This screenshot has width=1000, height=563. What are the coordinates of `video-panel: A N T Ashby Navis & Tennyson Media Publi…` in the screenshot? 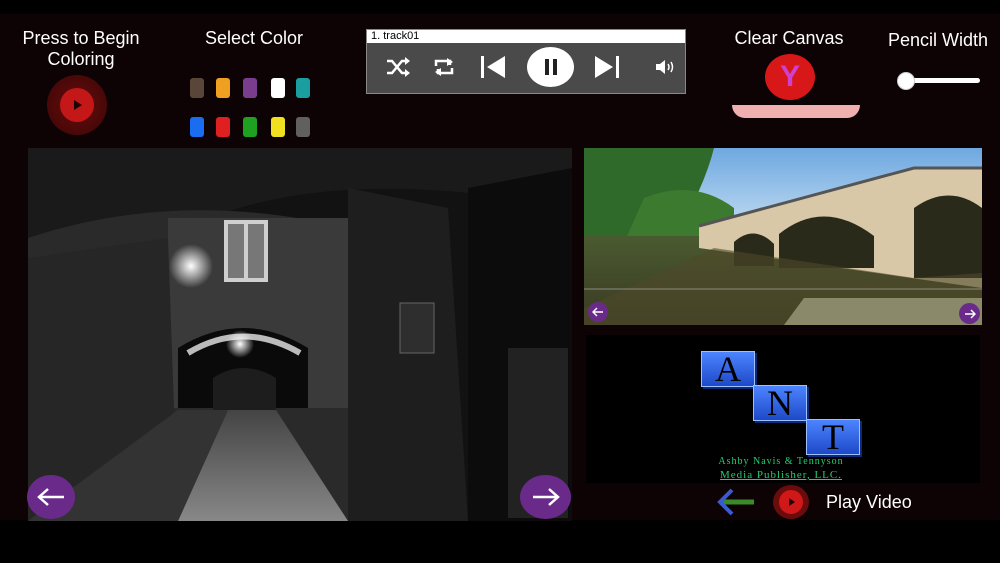 It's located at (783, 409).